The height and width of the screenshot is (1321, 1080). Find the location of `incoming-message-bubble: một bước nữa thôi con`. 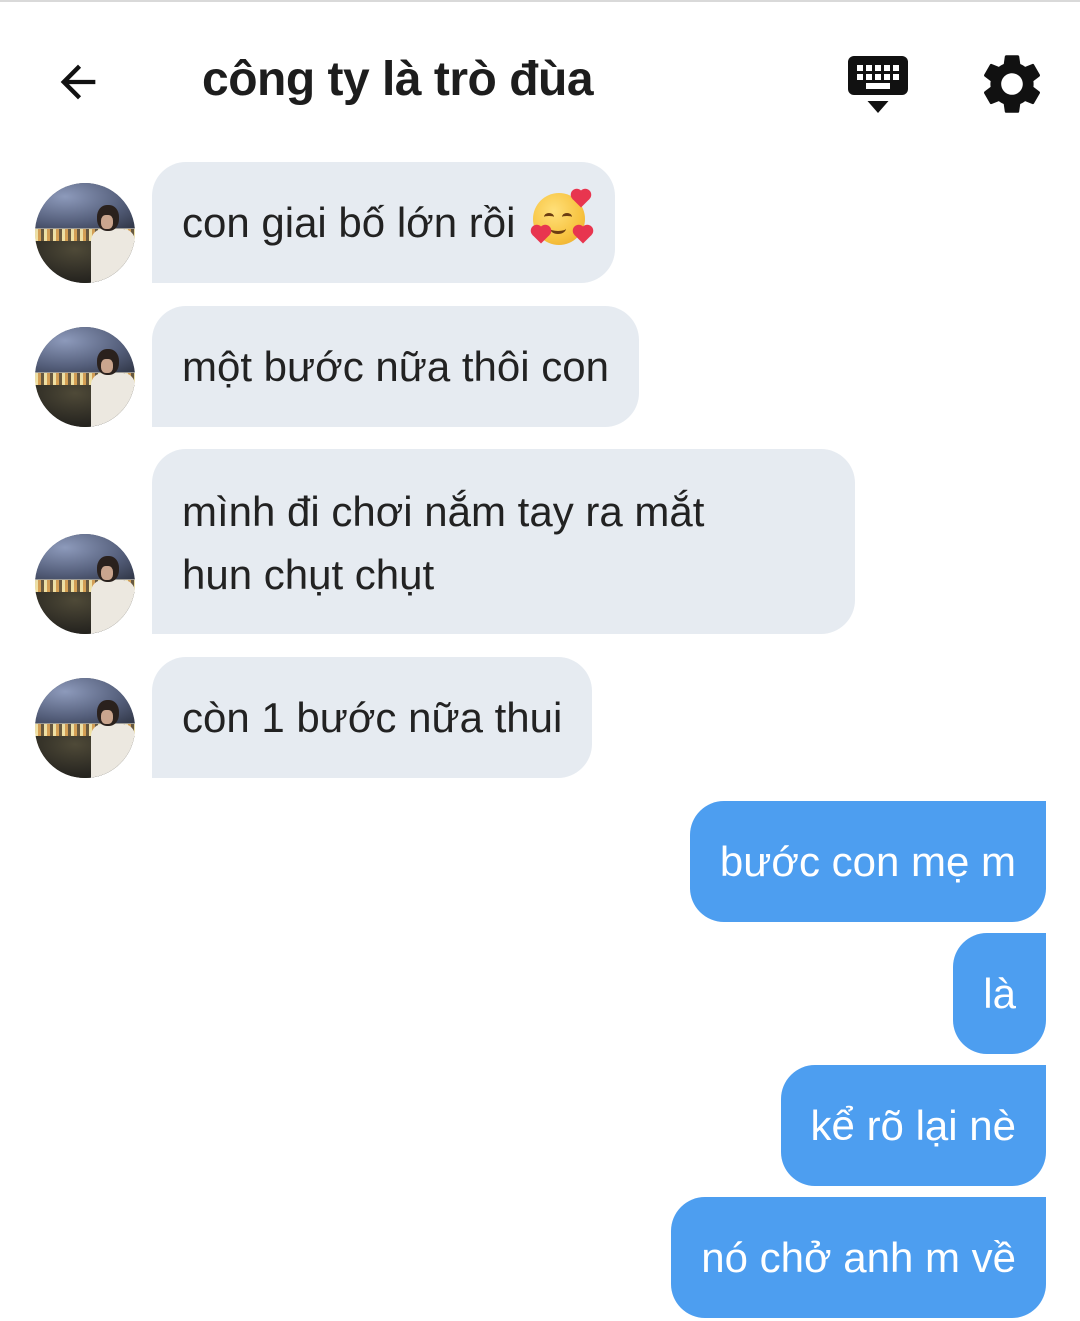

incoming-message-bubble: một bước nữa thôi con is located at coordinates (395, 366).